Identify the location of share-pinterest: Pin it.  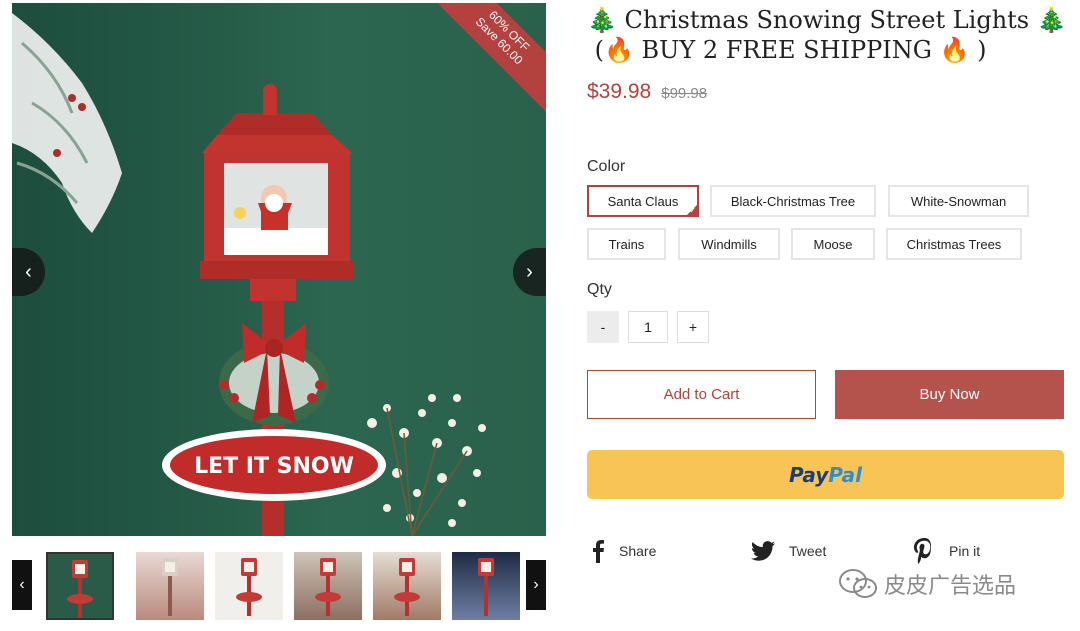
(946, 551).